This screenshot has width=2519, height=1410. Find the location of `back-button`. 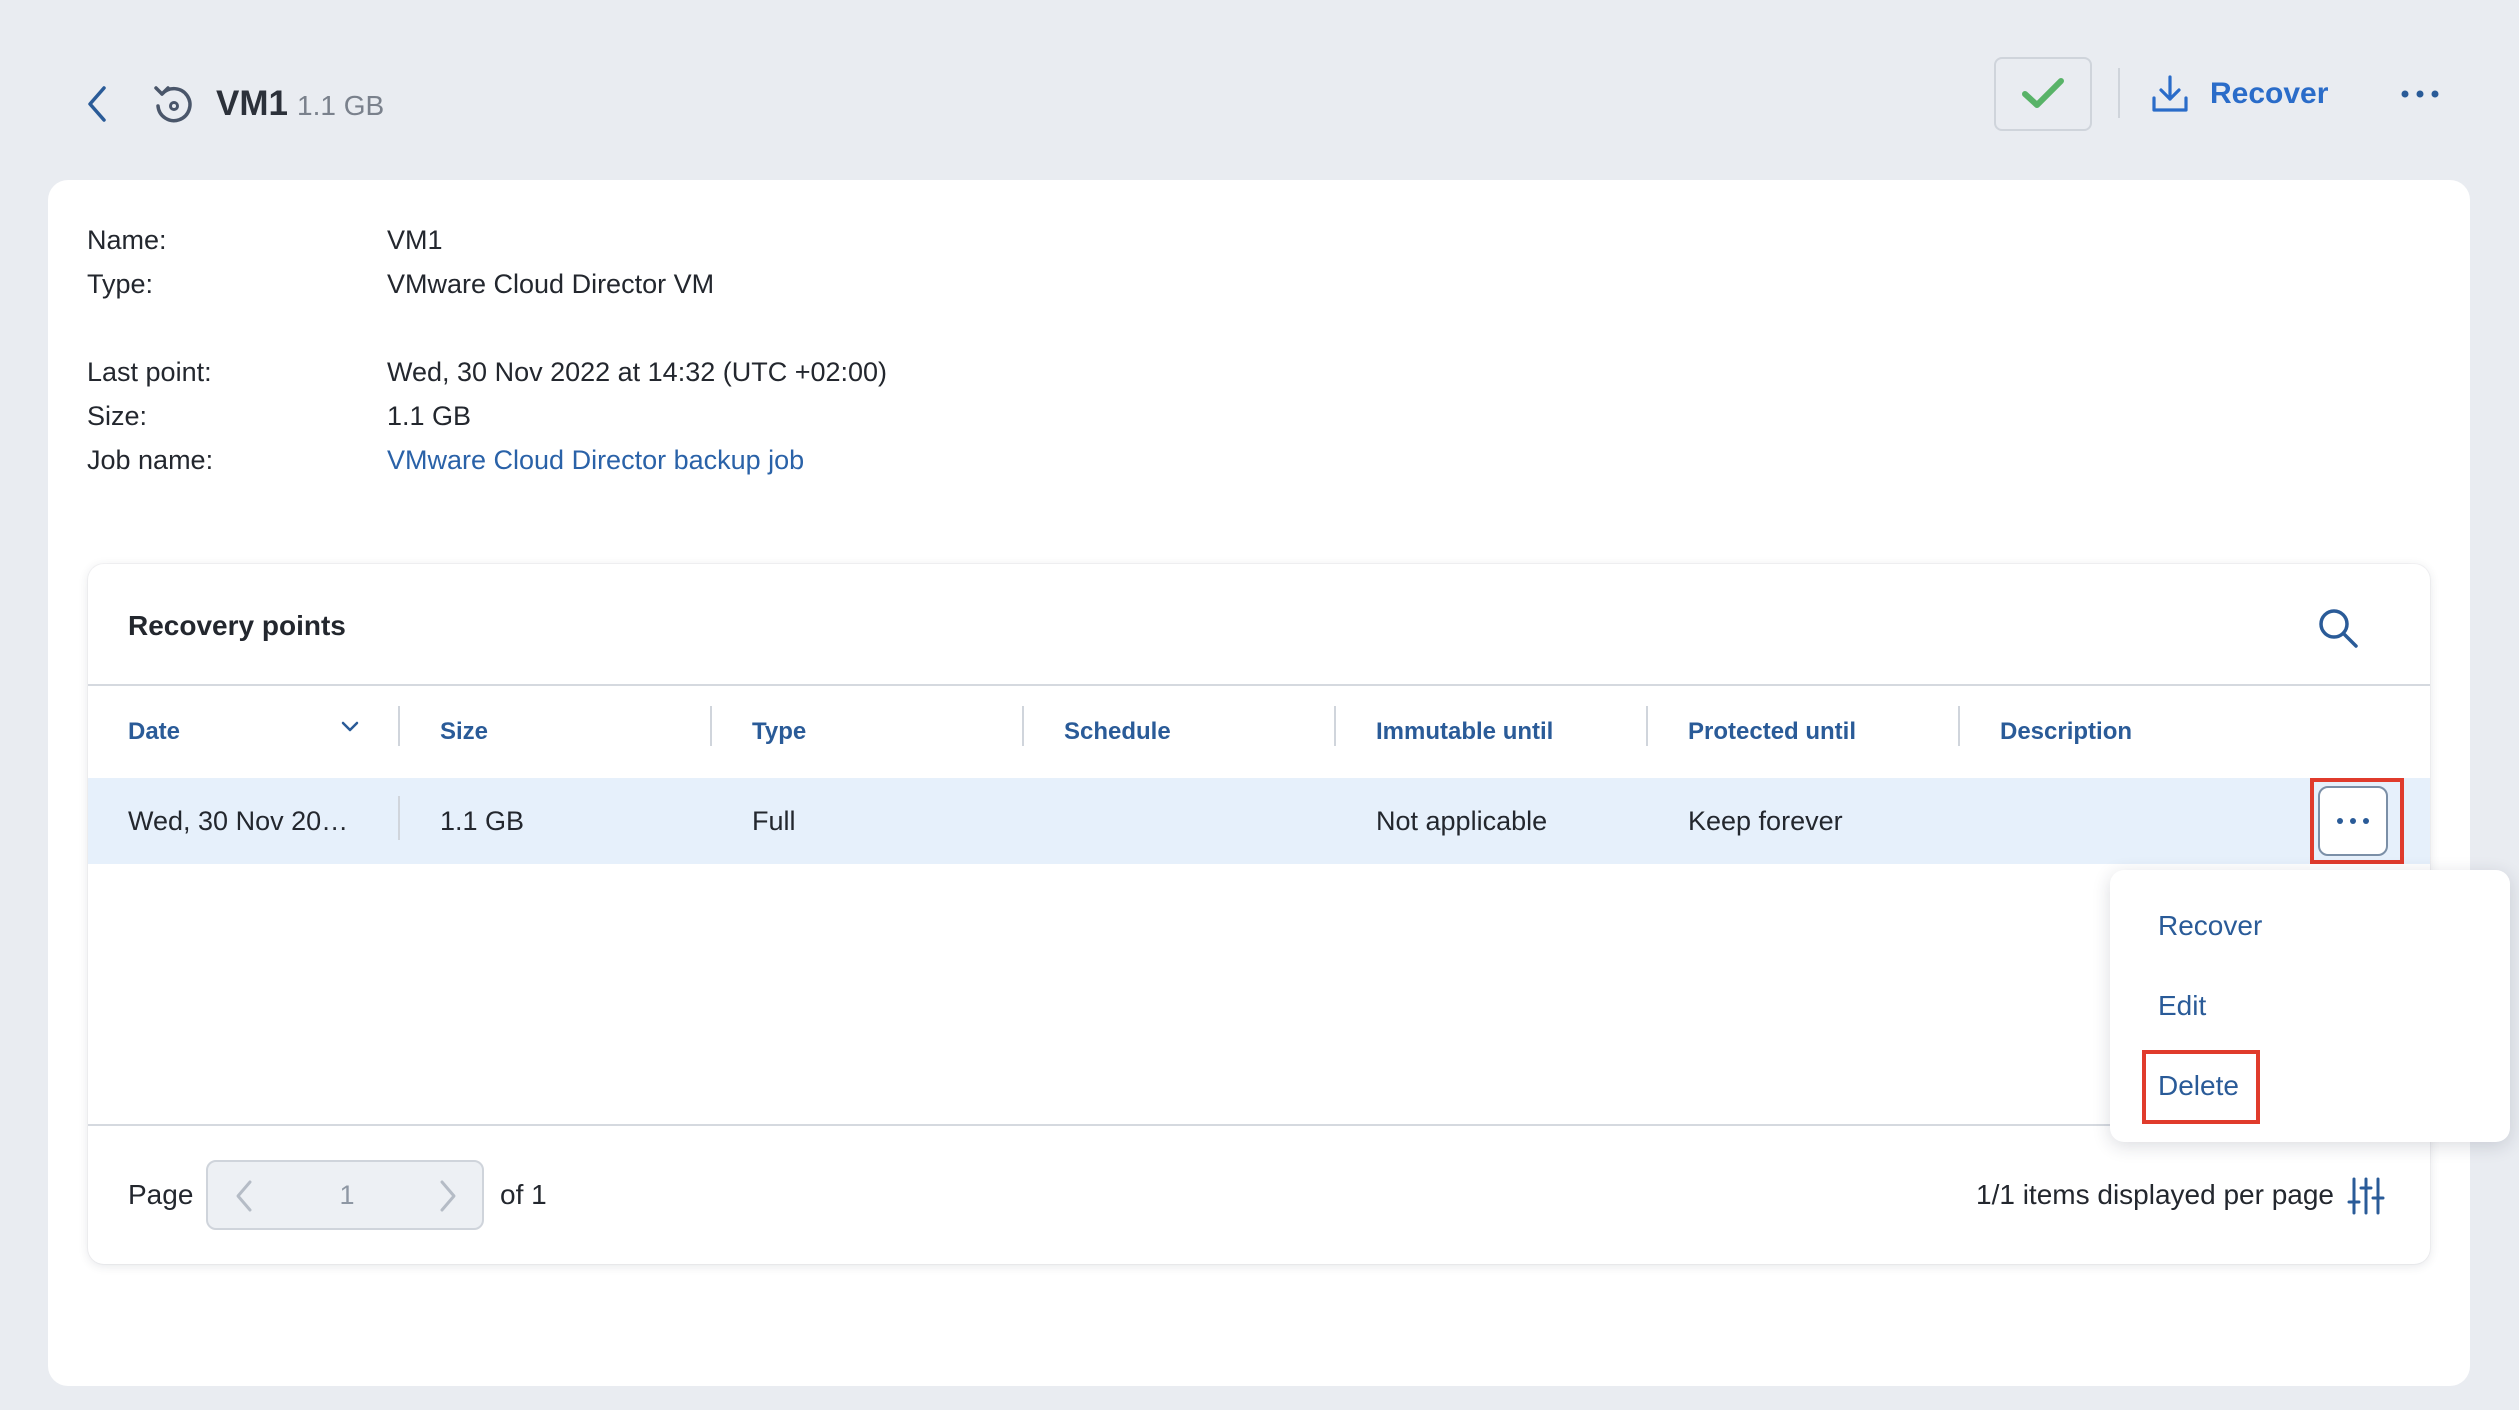

back-button is located at coordinates (97, 104).